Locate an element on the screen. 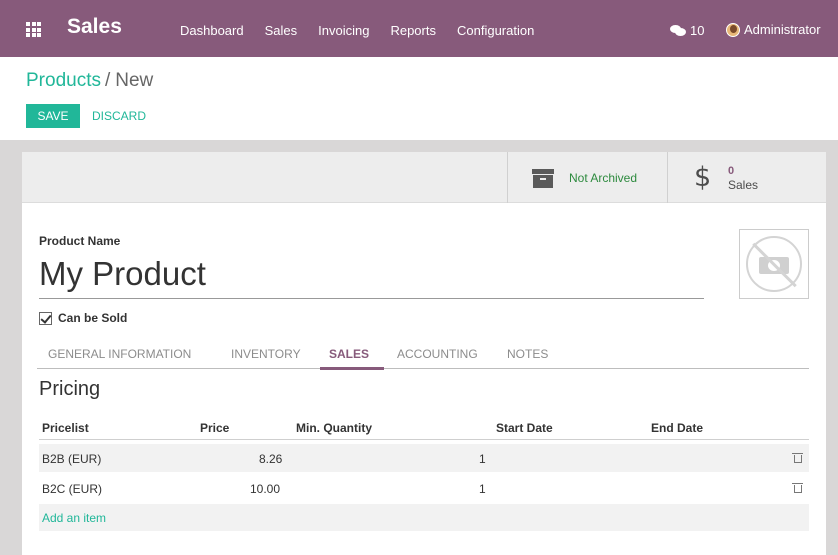 Image resolution: width=838 pixels, height=555 pixels. user-menu: Administrator is located at coordinates (773, 29).